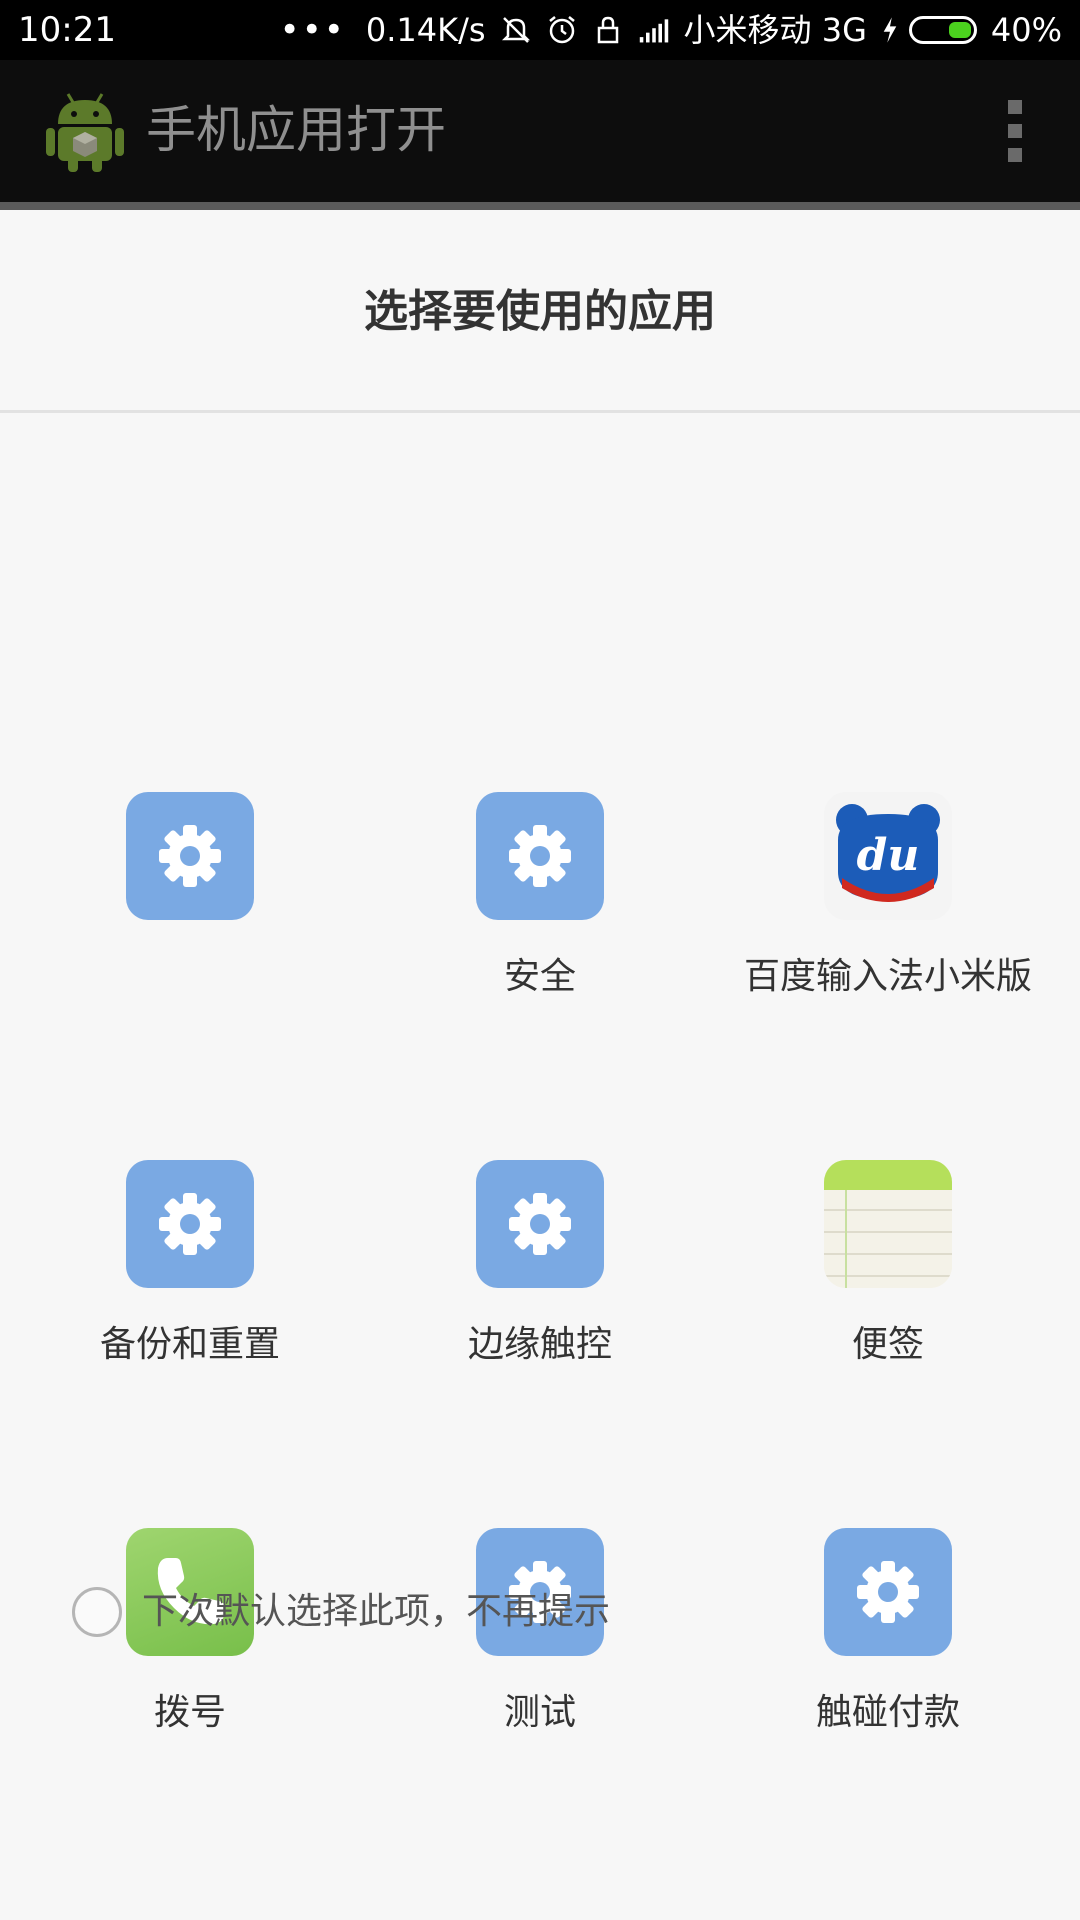 Image resolution: width=1080 pixels, height=1920 pixels. What do you see at coordinates (425, 30) in the screenshot?
I see `network-speed: 0.14K/s` at bounding box center [425, 30].